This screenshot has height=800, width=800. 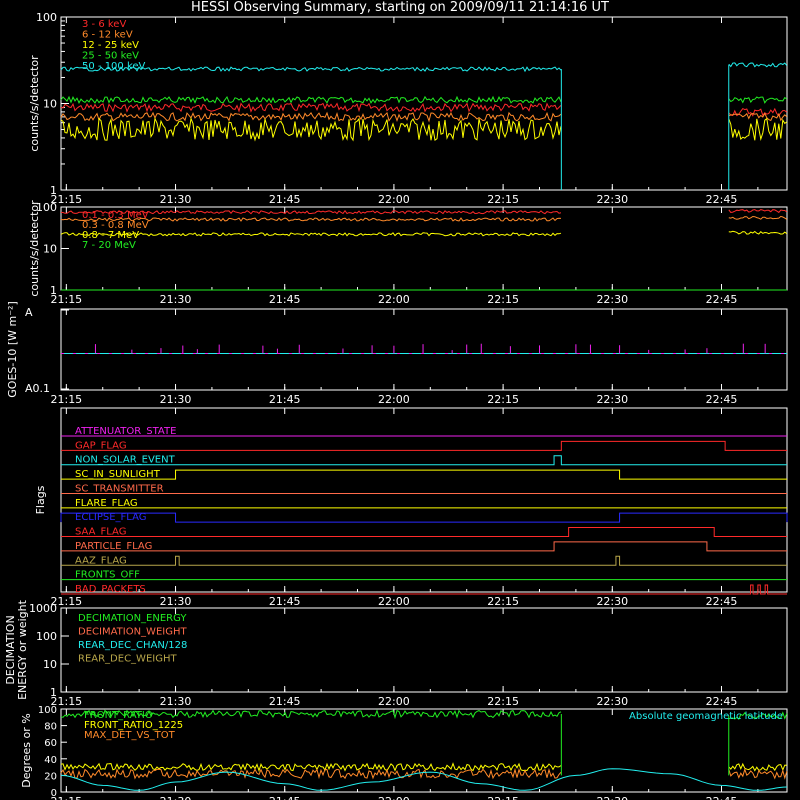 What do you see at coordinates (612, 601) in the screenshot?
I see `panel4-xtick-label: 22:30` at bounding box center [612, 601].